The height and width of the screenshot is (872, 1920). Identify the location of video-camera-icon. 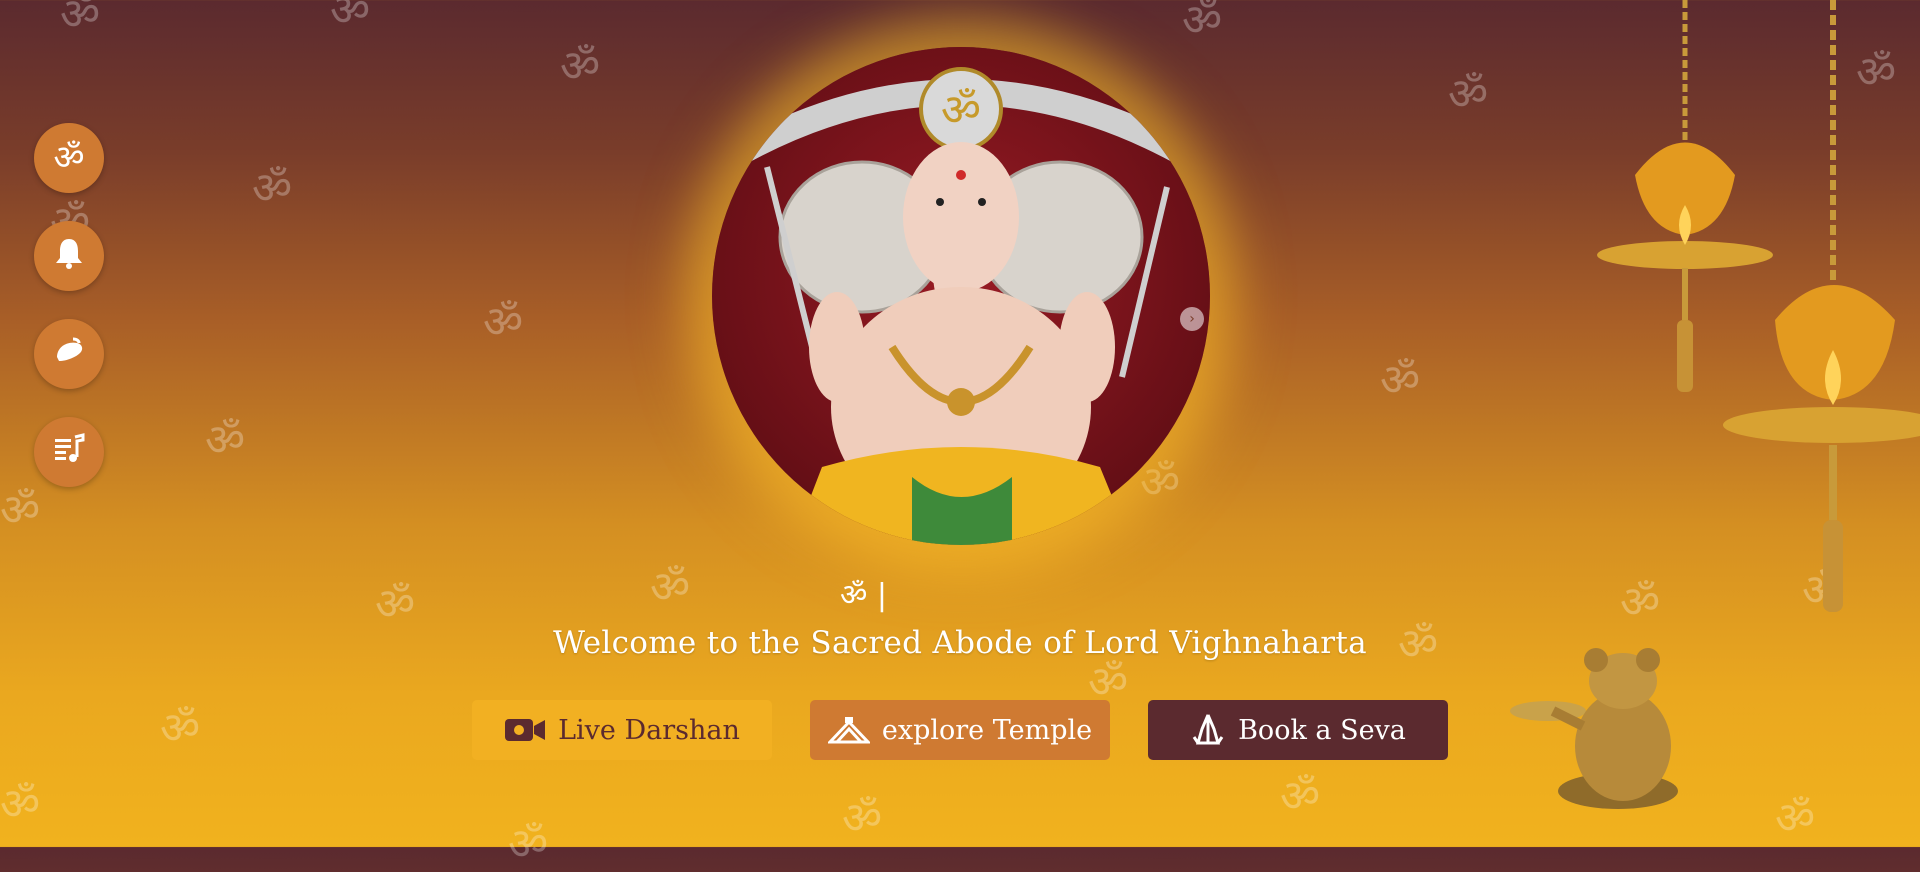
(525, 730).